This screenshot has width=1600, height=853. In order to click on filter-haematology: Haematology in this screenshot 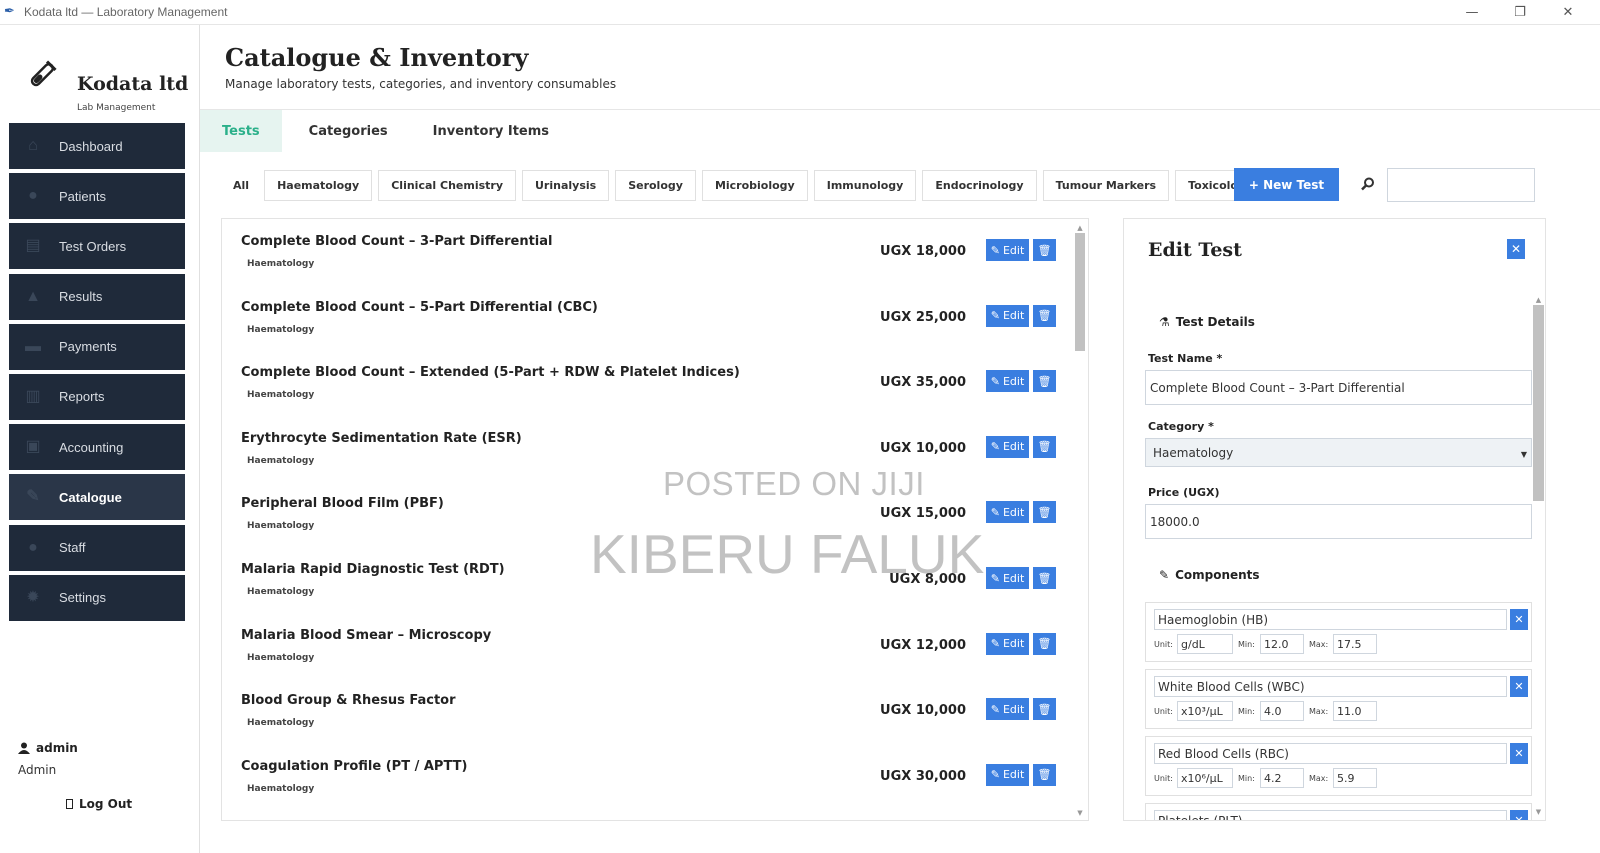, I will do `click(318, 185)`.